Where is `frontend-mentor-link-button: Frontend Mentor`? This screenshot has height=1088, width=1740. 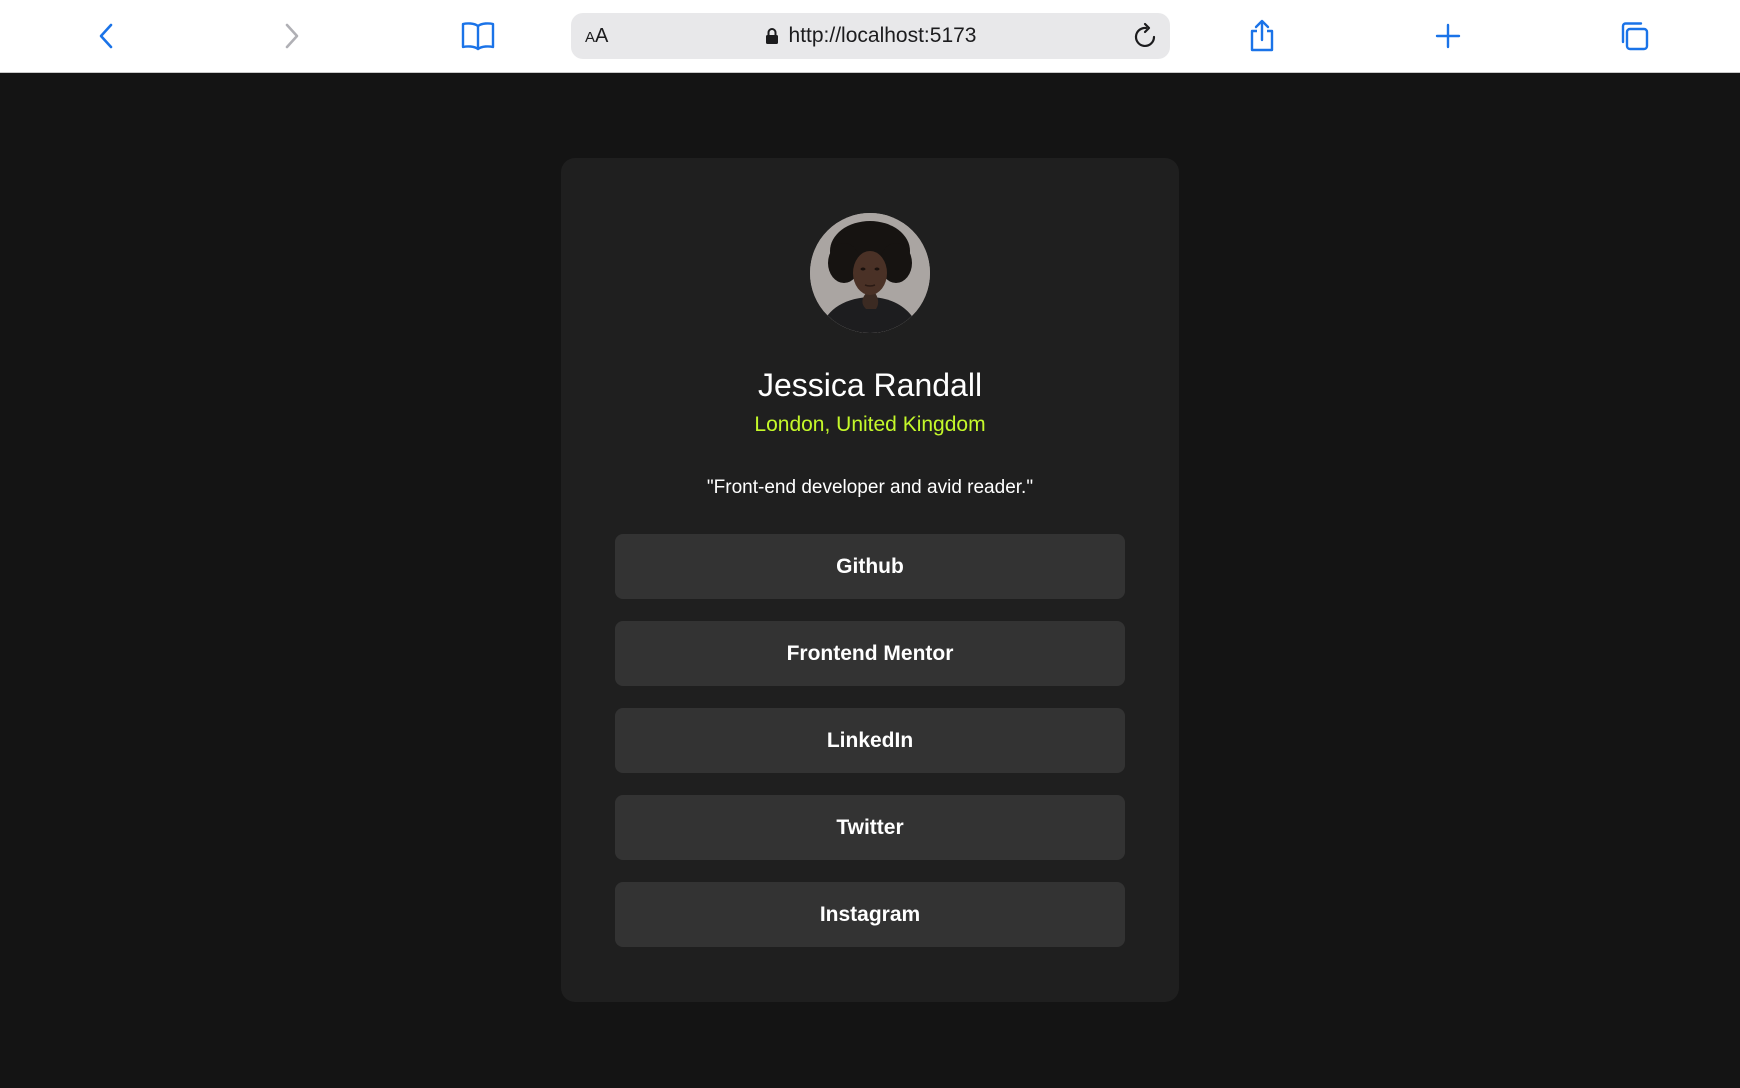 frontend-mentor-link-button: Frontend Mentor is located at coordinates (870, 653).